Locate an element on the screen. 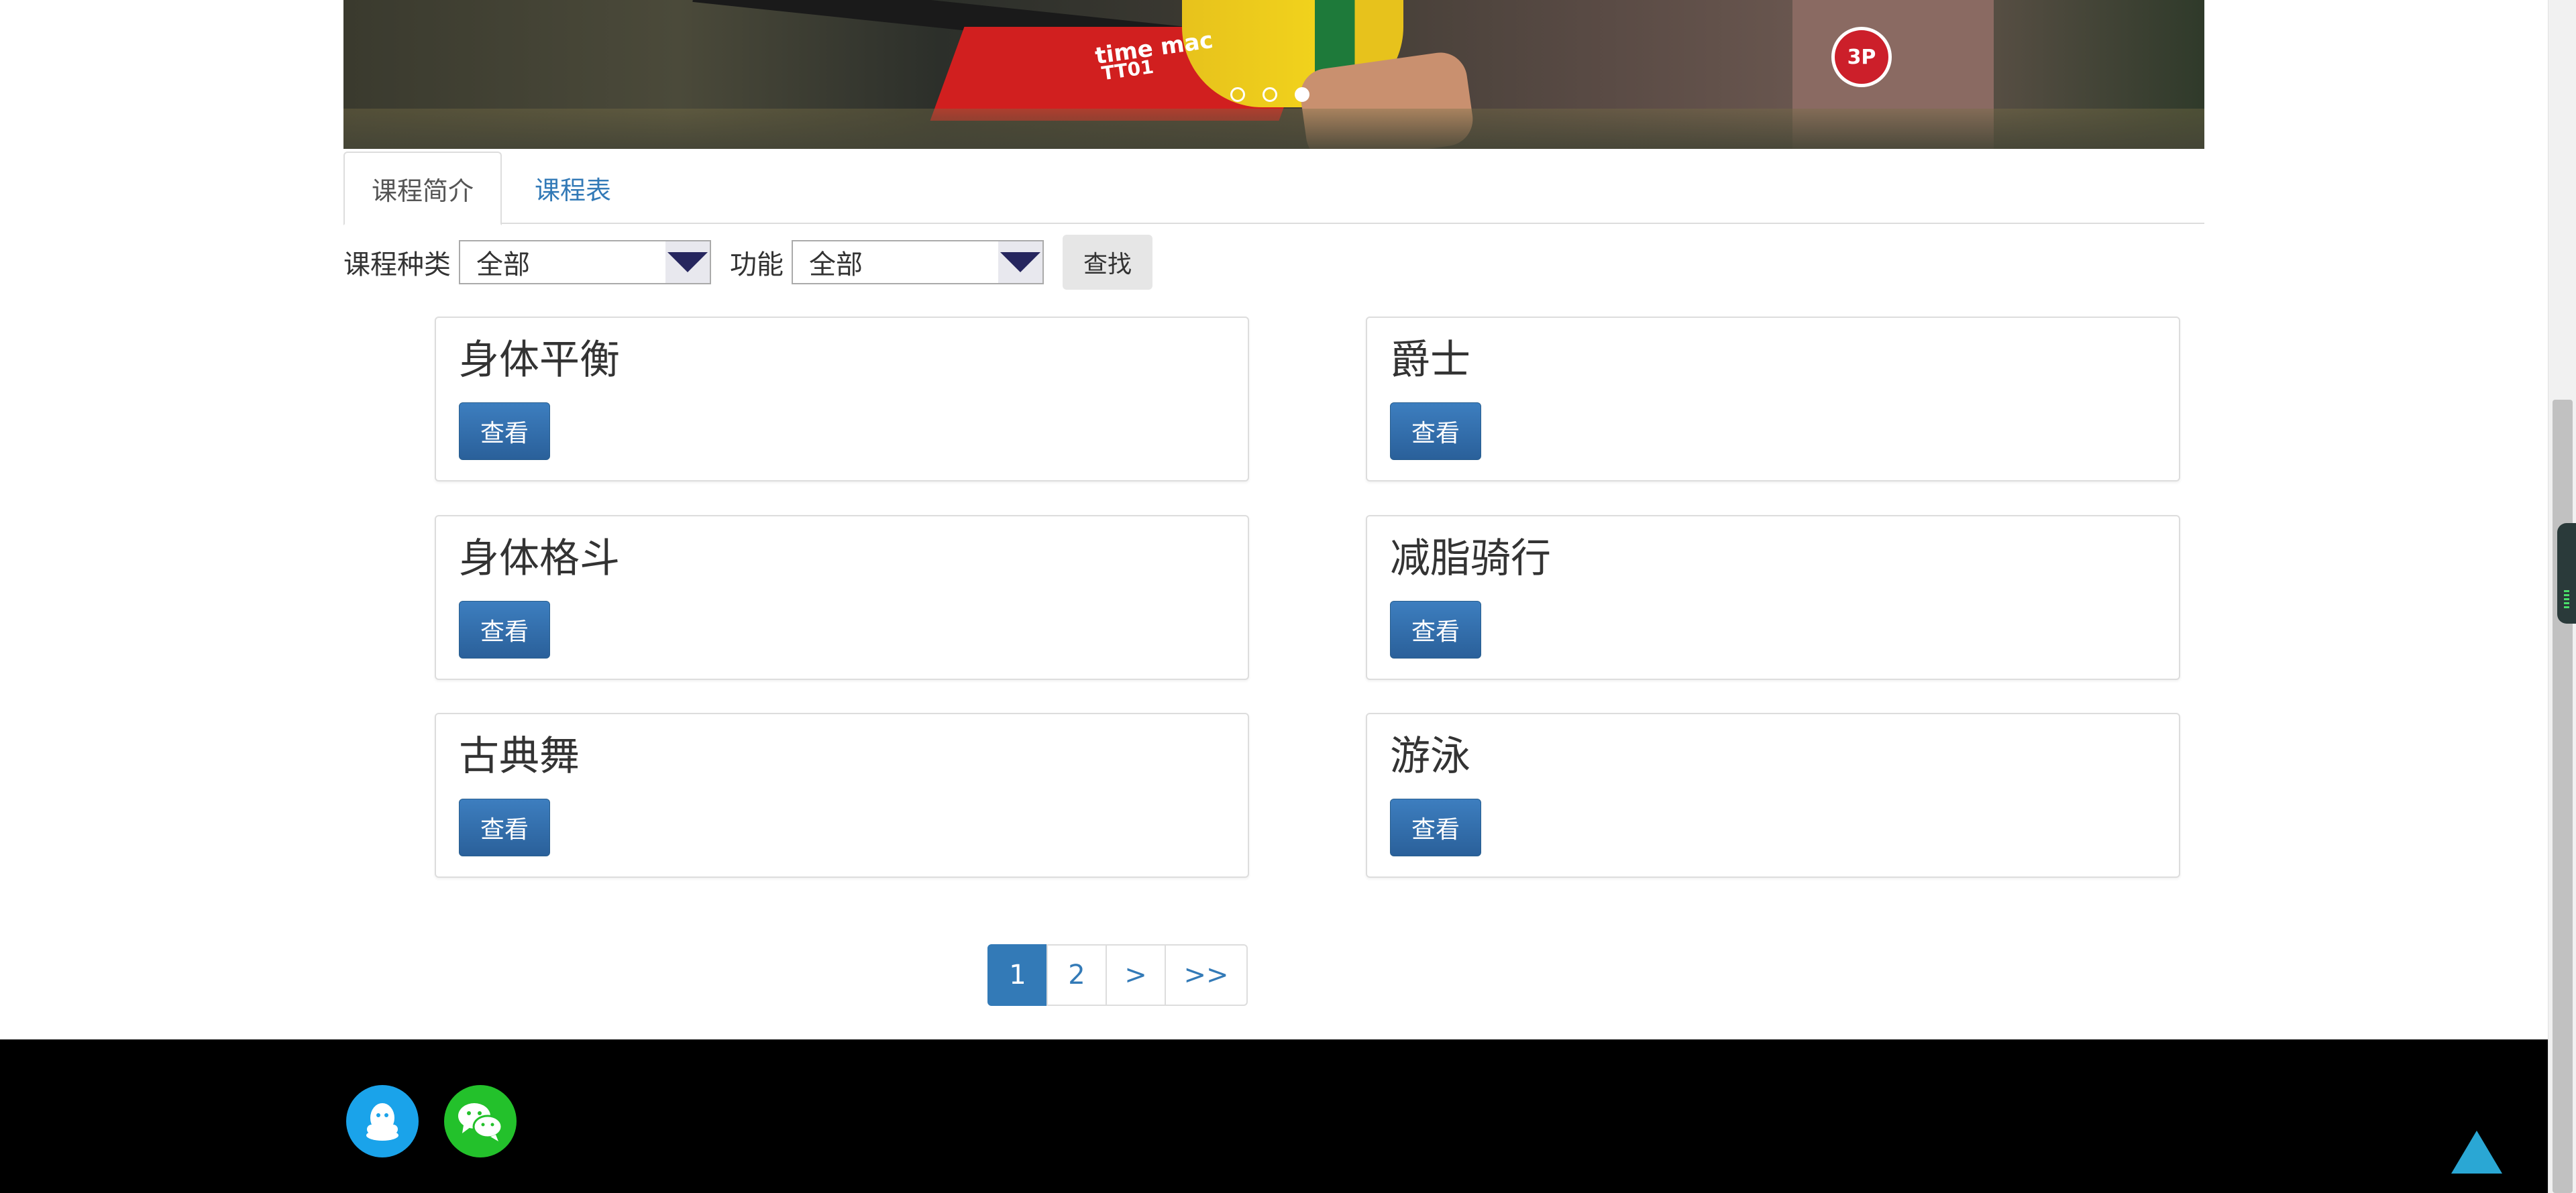 Image resolution: width=2576 pixels, height=1193 pixels. course-card: 古典舞 查看 is located at coordinates (842, 795).